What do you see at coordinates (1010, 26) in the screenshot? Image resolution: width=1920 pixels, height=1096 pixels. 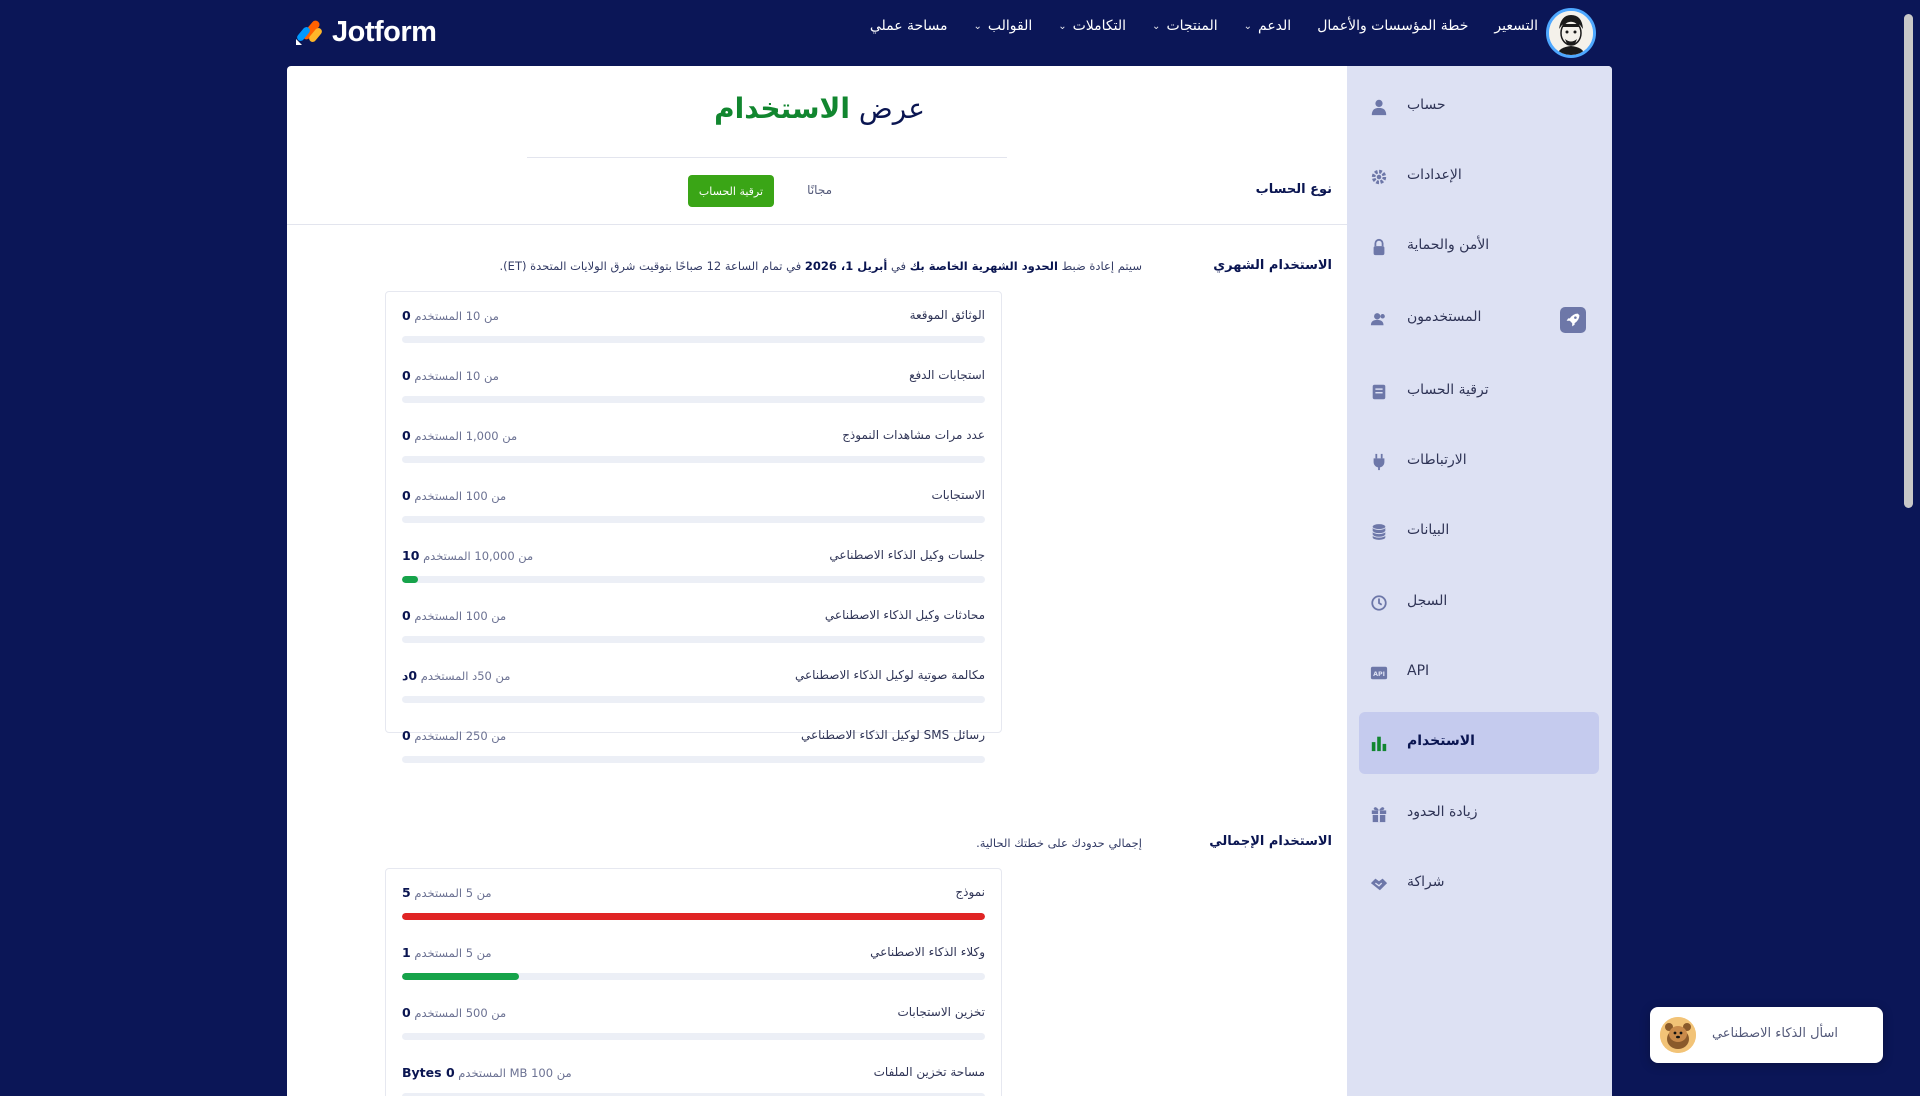 I see `nav-item-label: القوالب` at bounding box center [1010, 26].